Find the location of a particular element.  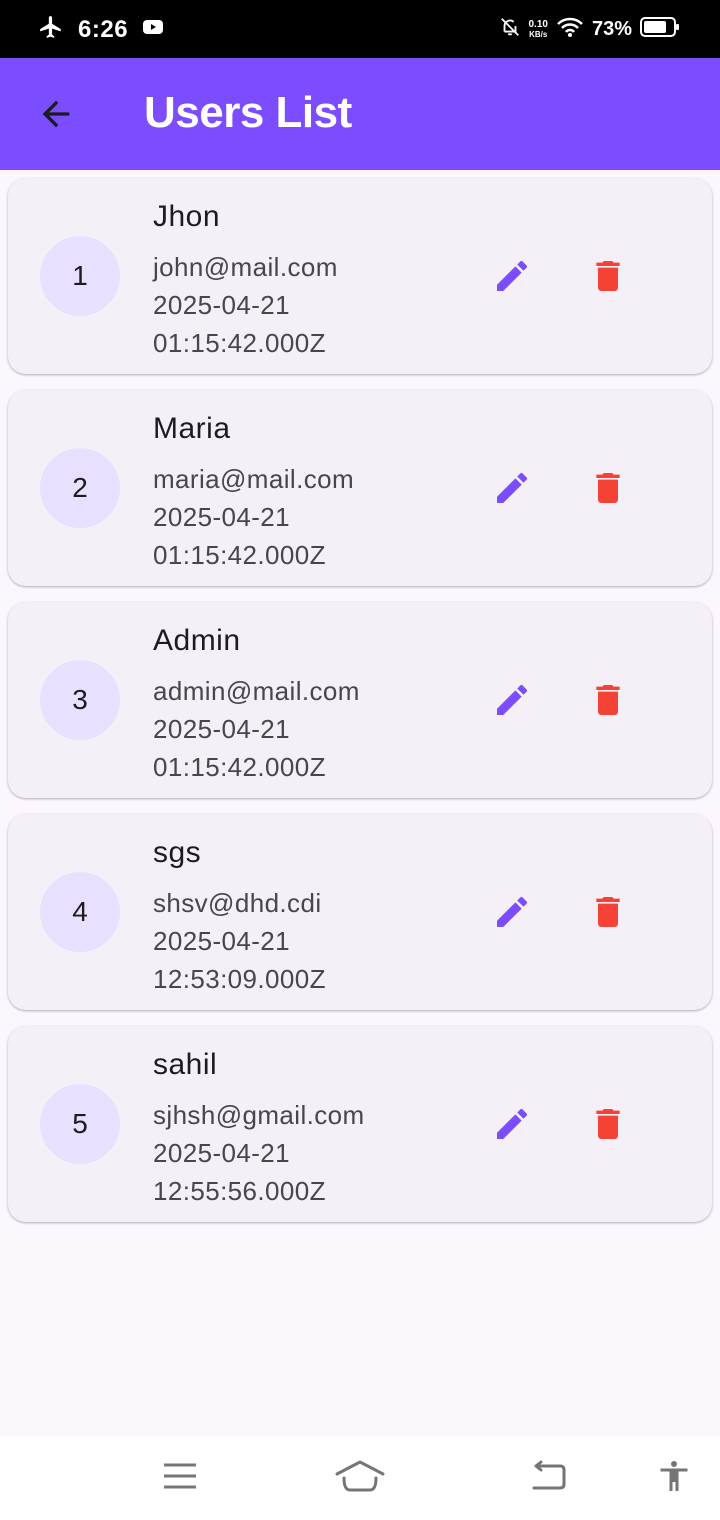

back-button is located at coordinates (56, 116).